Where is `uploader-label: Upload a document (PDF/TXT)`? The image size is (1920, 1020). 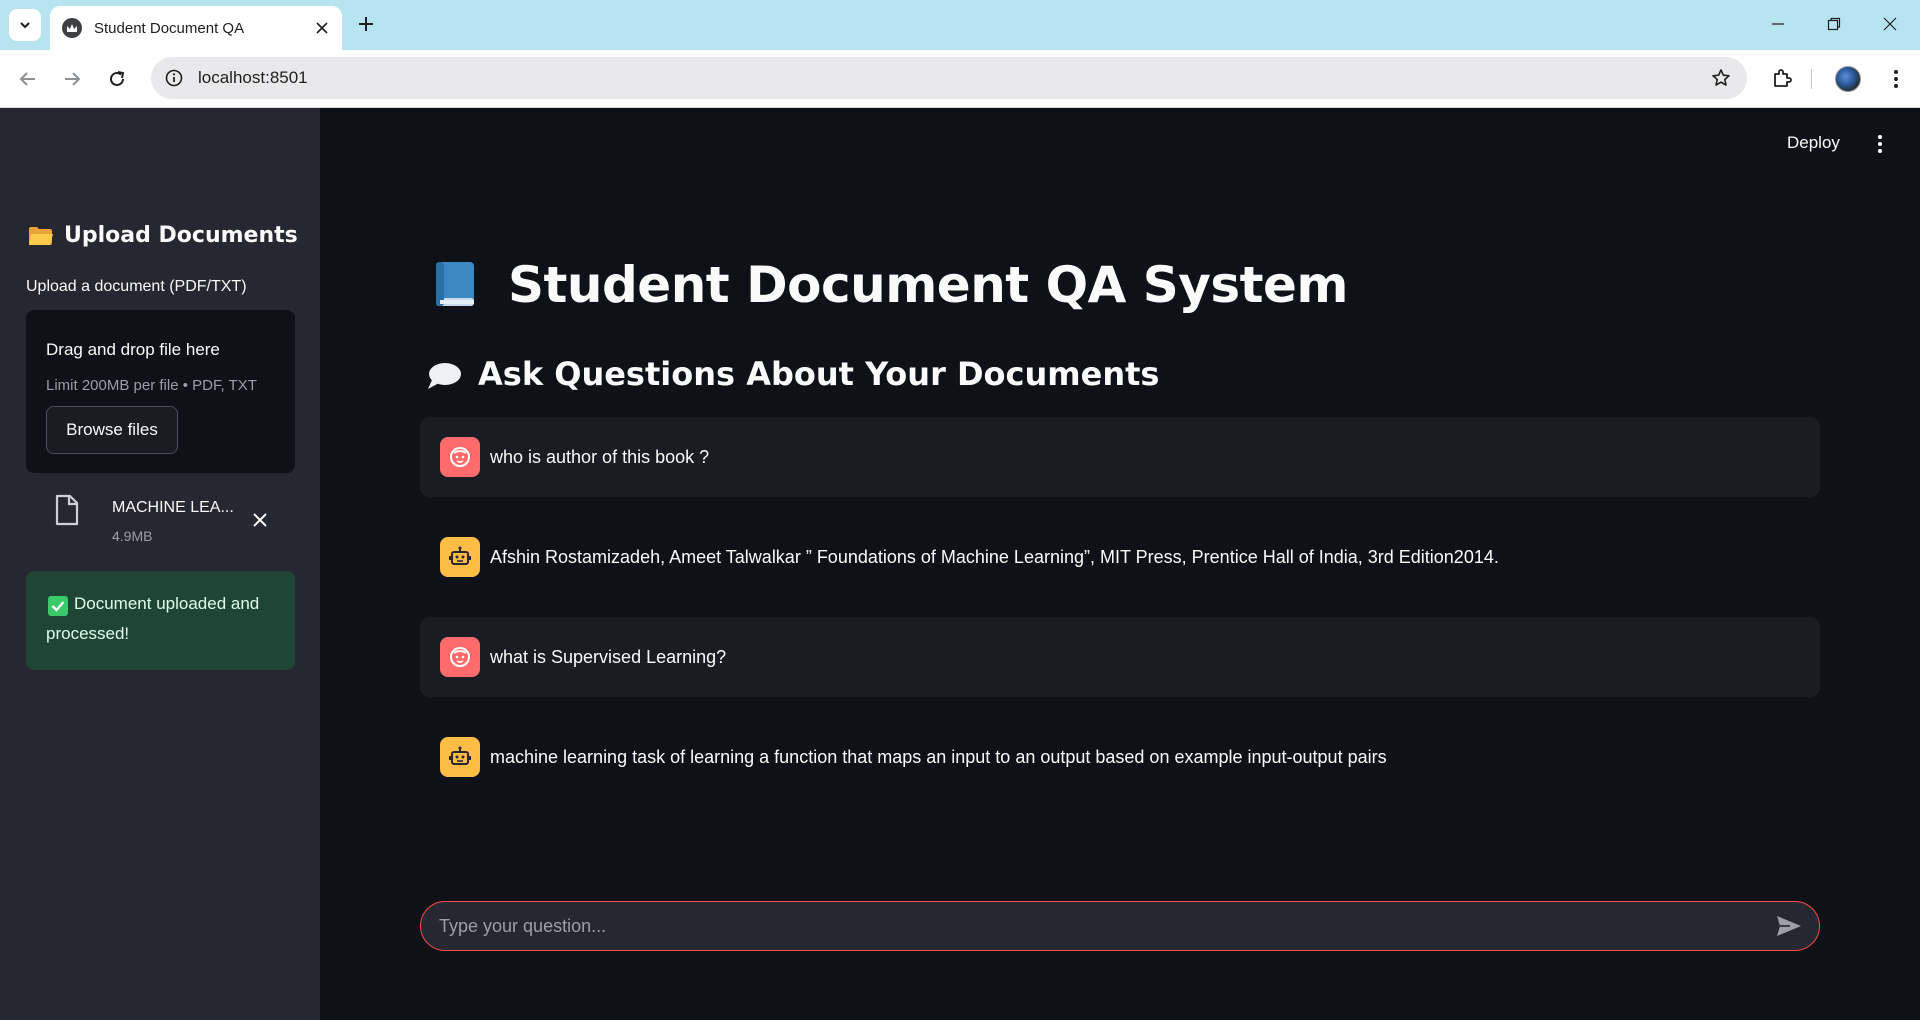
uploader-label: Upload a document (PDF/TXT) is located at coordinates (136, 286).